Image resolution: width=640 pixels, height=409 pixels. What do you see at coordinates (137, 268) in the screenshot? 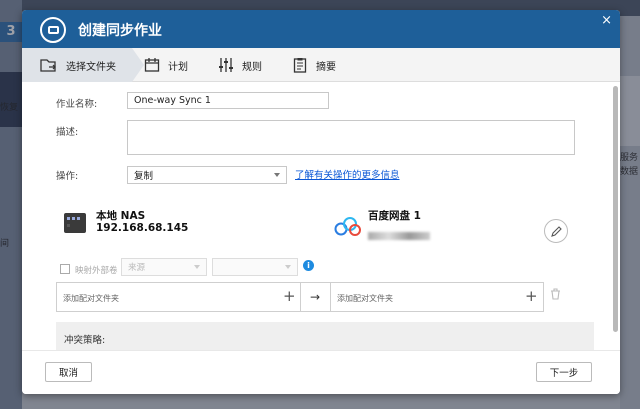
I see `source-volume-value: 来源` at bounding box center [137, 268].